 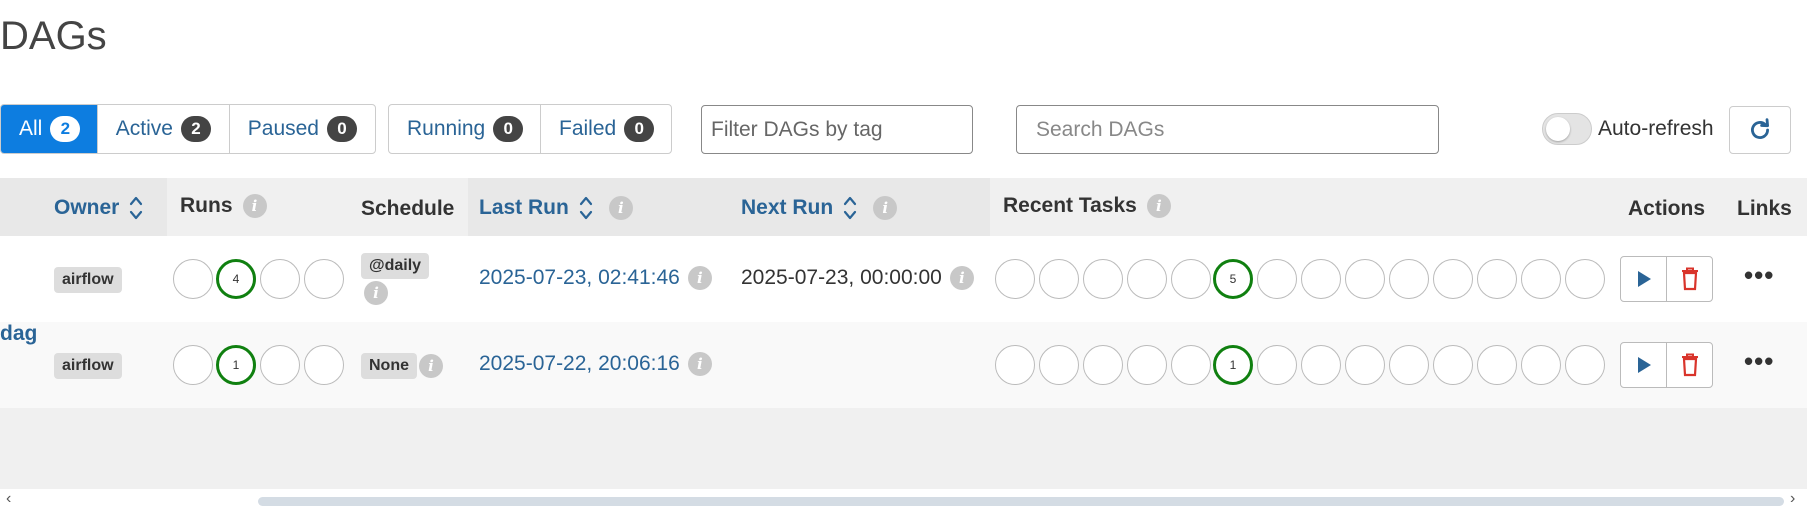 What do you see at coordinates (8, 499) in the screenshot?
I see `scroll-left-arrow-icon: ‹` at bounding box center [8, 499].